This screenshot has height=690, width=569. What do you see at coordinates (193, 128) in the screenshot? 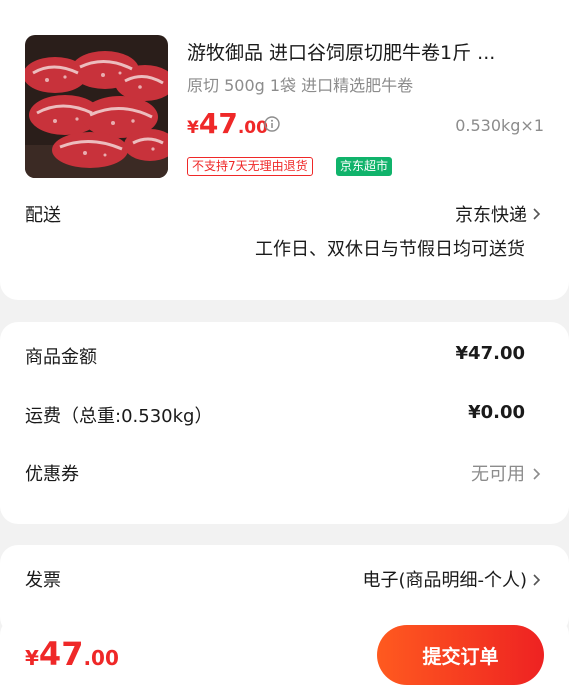
I see `price-currency: ¥` at bounding box center [193, 128].